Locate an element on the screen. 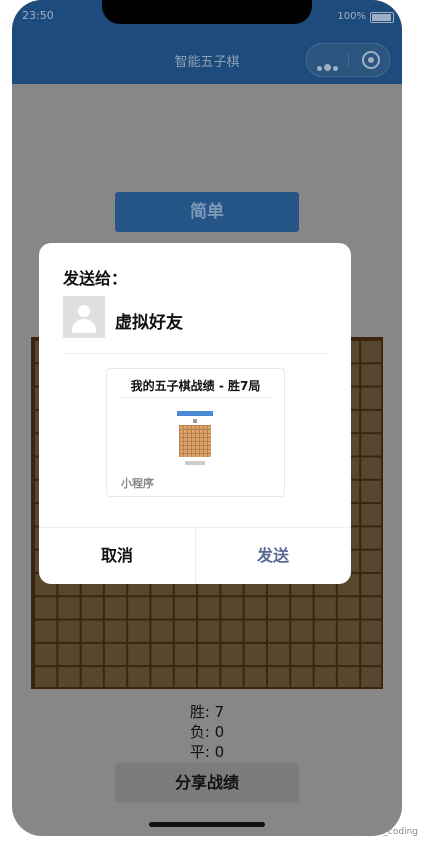 This screenshot has width=422, height=845. battery-icon is located at coordinates (382, 17).